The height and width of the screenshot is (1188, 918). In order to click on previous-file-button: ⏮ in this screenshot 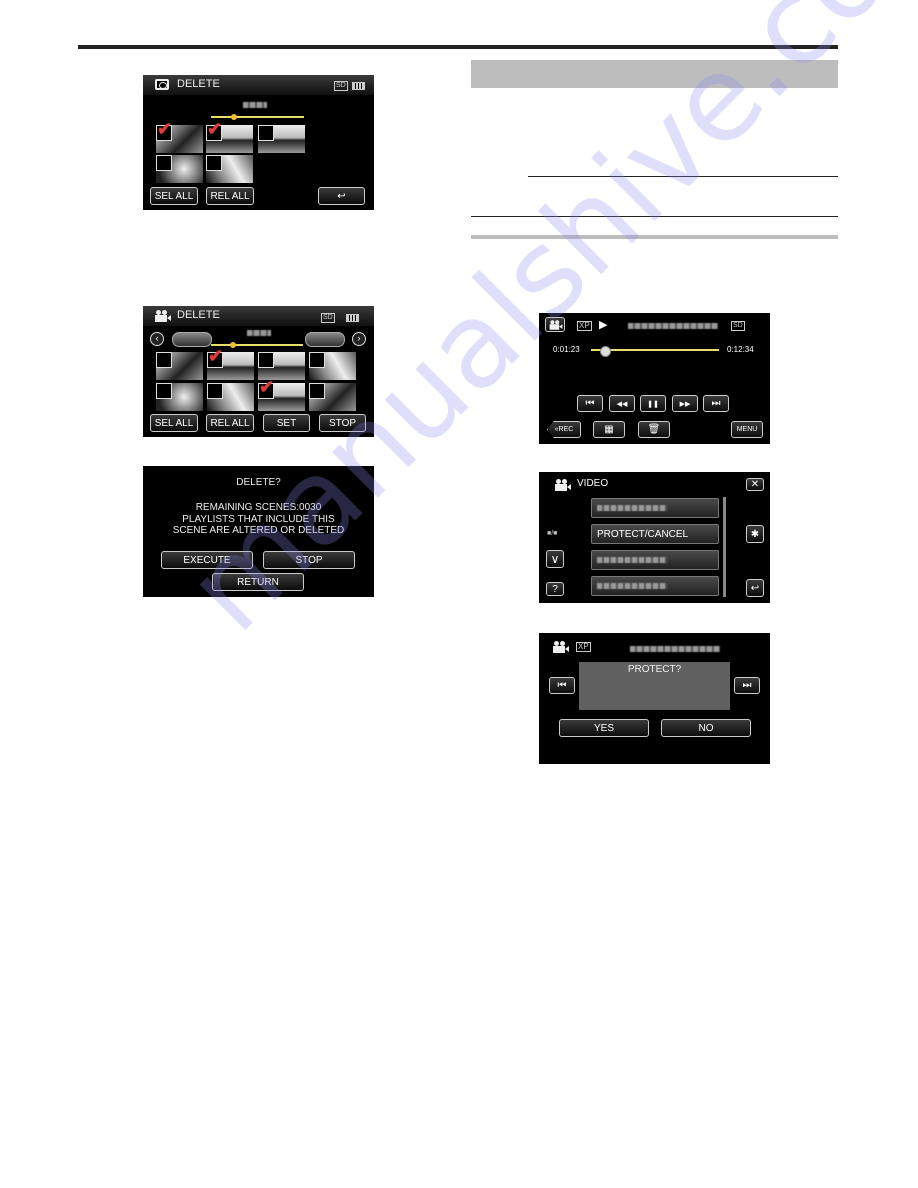, I will do `click(562, 685)`.